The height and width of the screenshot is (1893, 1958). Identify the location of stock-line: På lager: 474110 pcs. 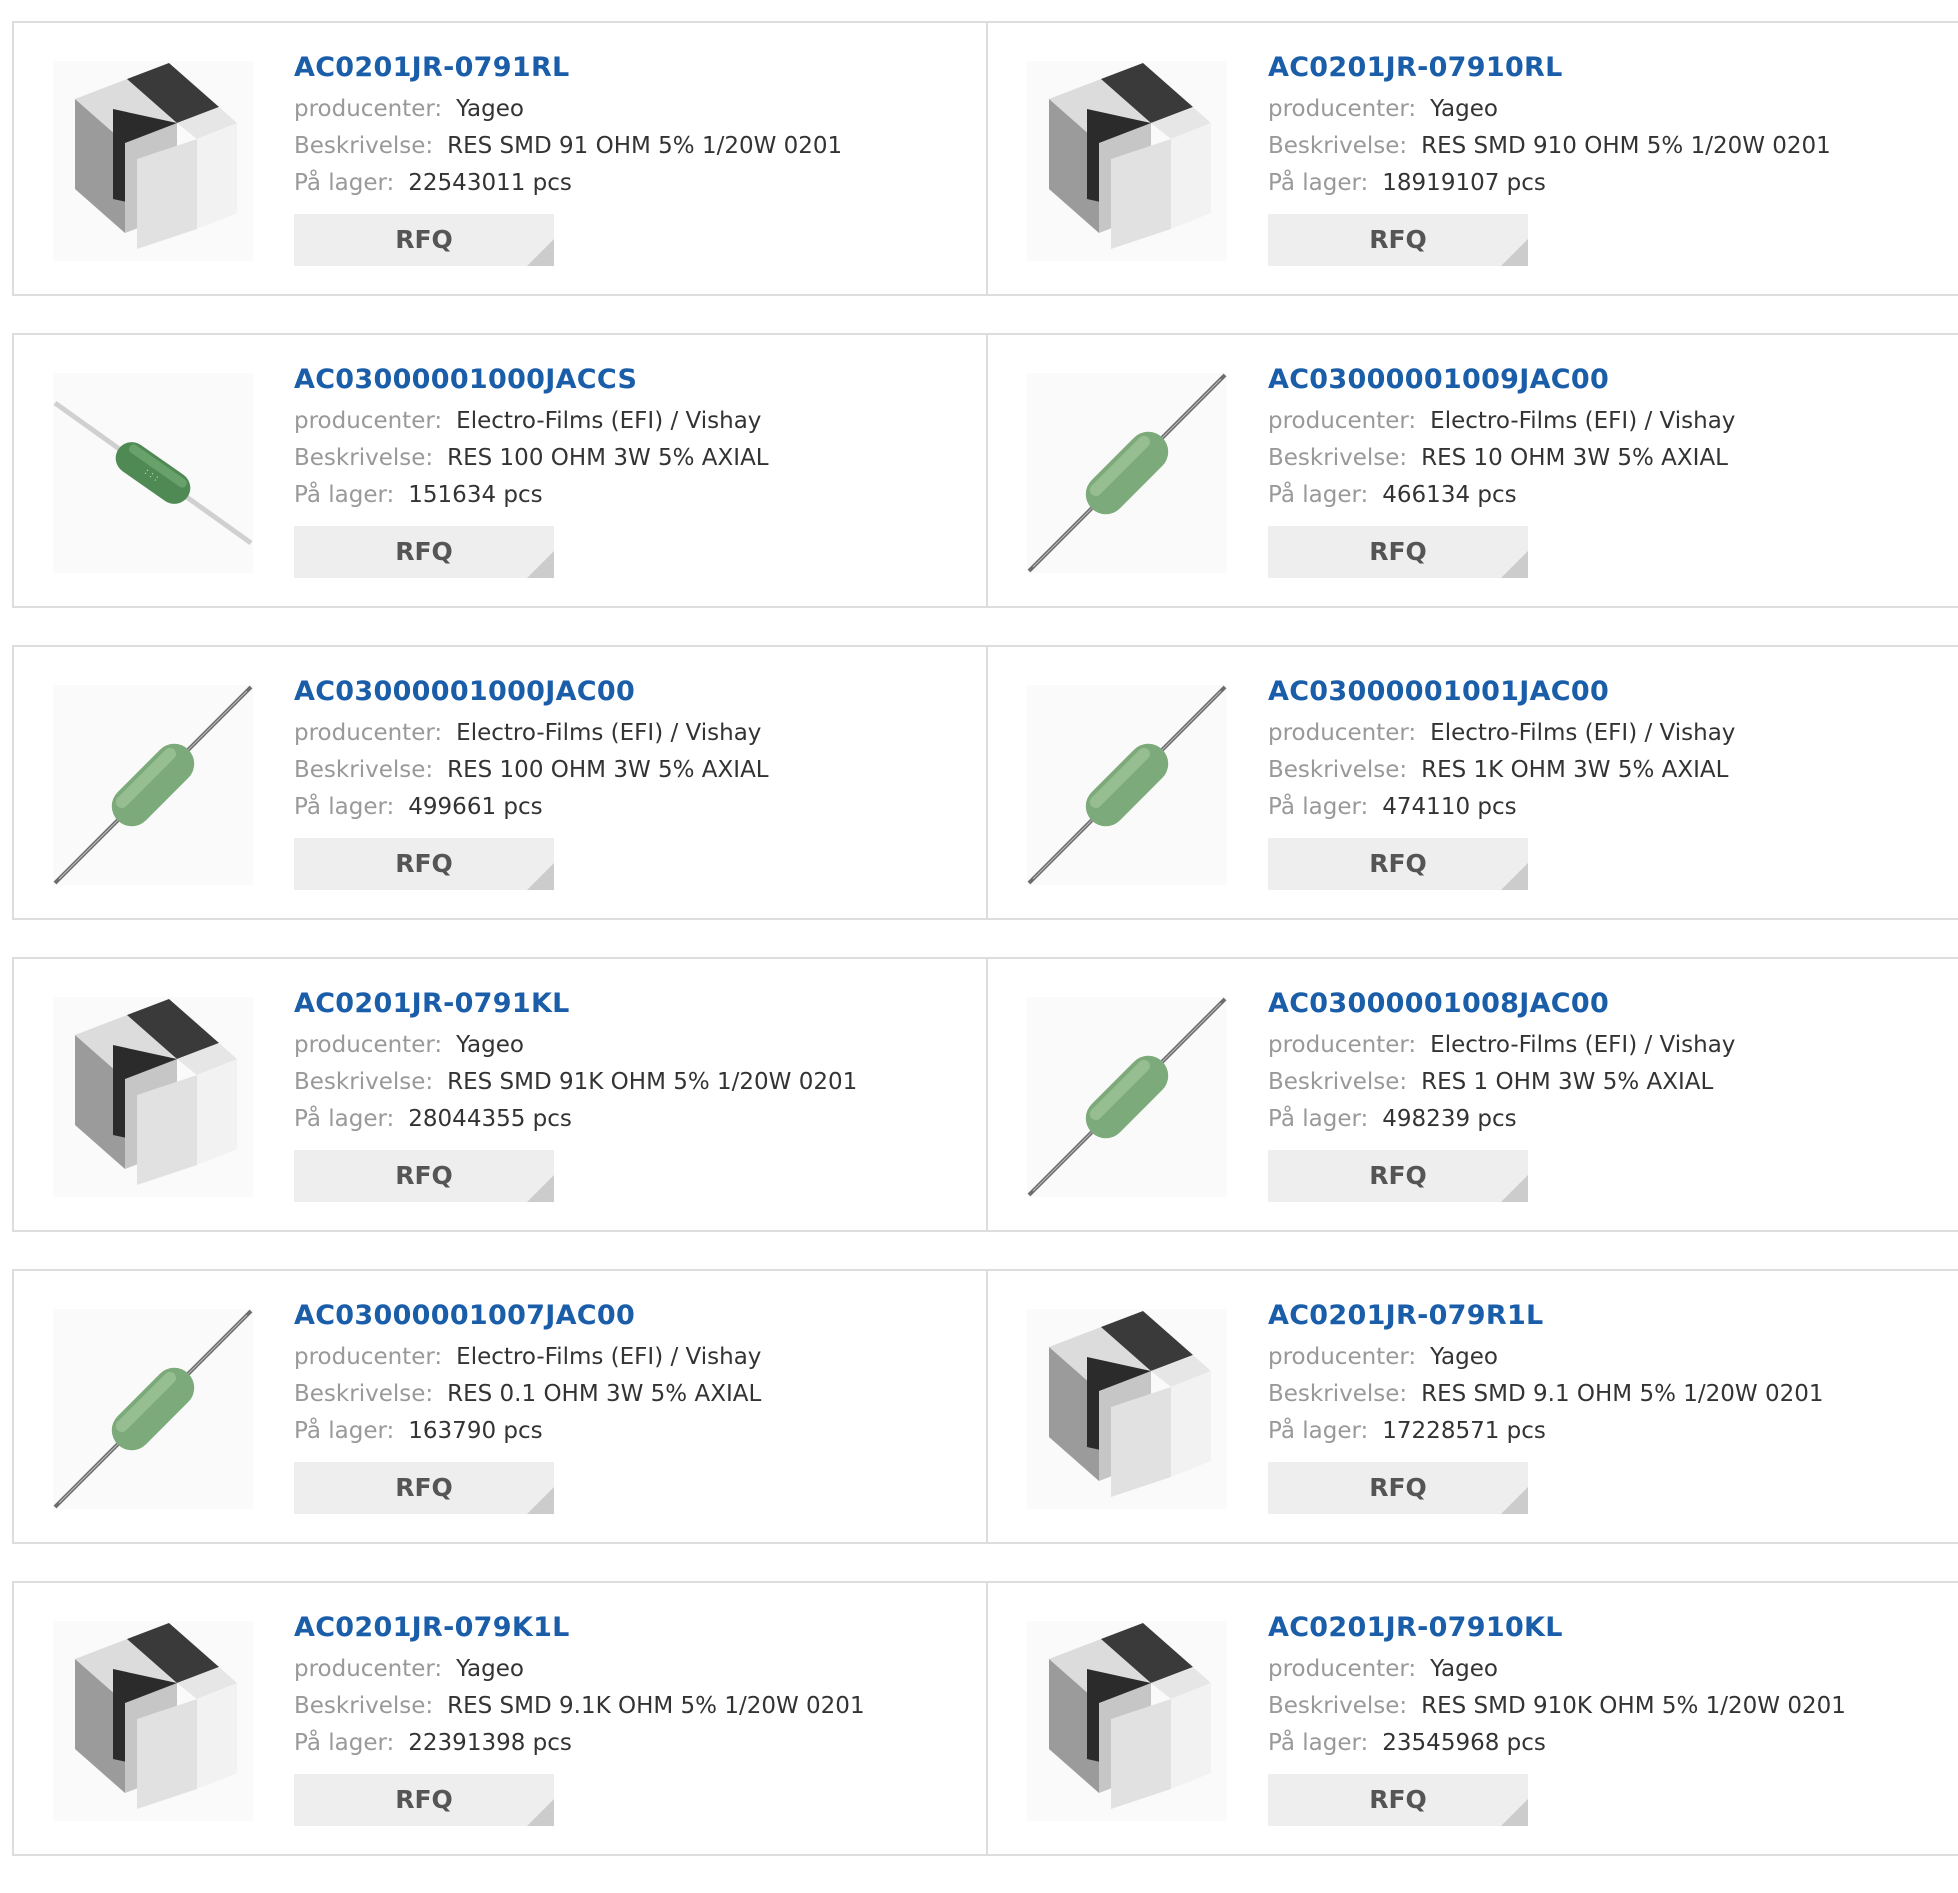
(1501, 807).